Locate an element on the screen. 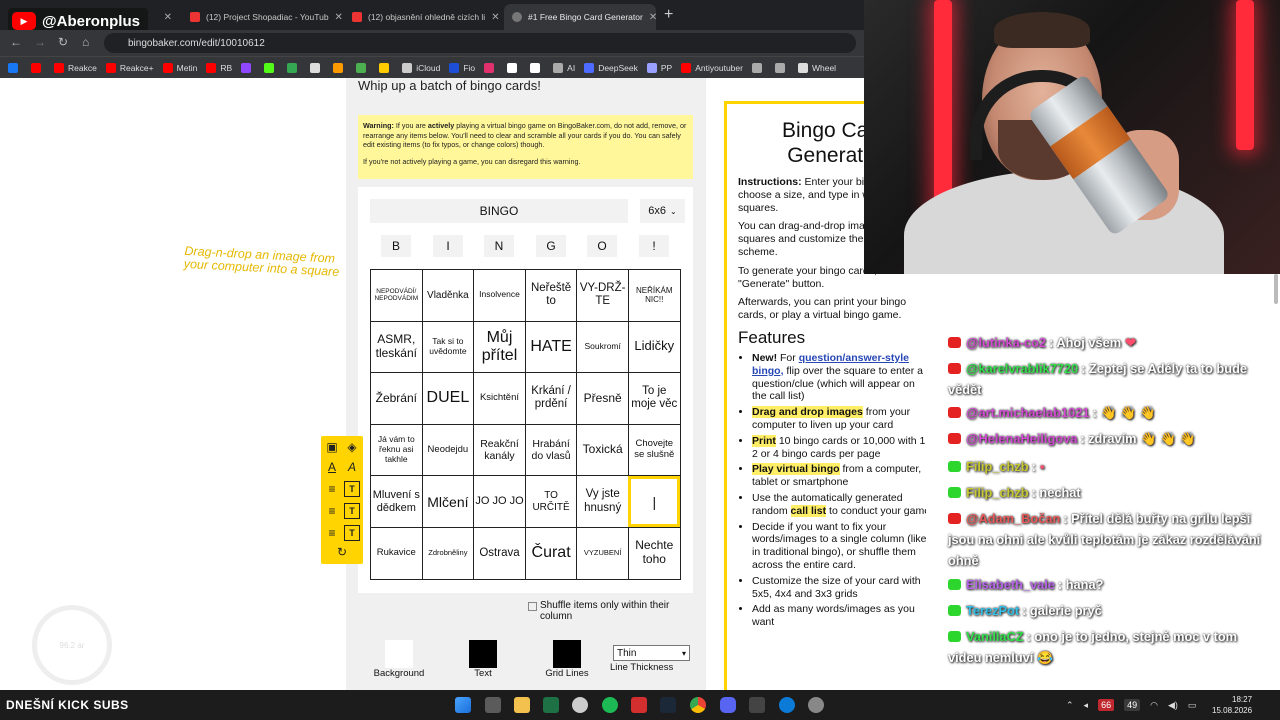  volume-icon: ◀) is located at coordinates (1173, 705).